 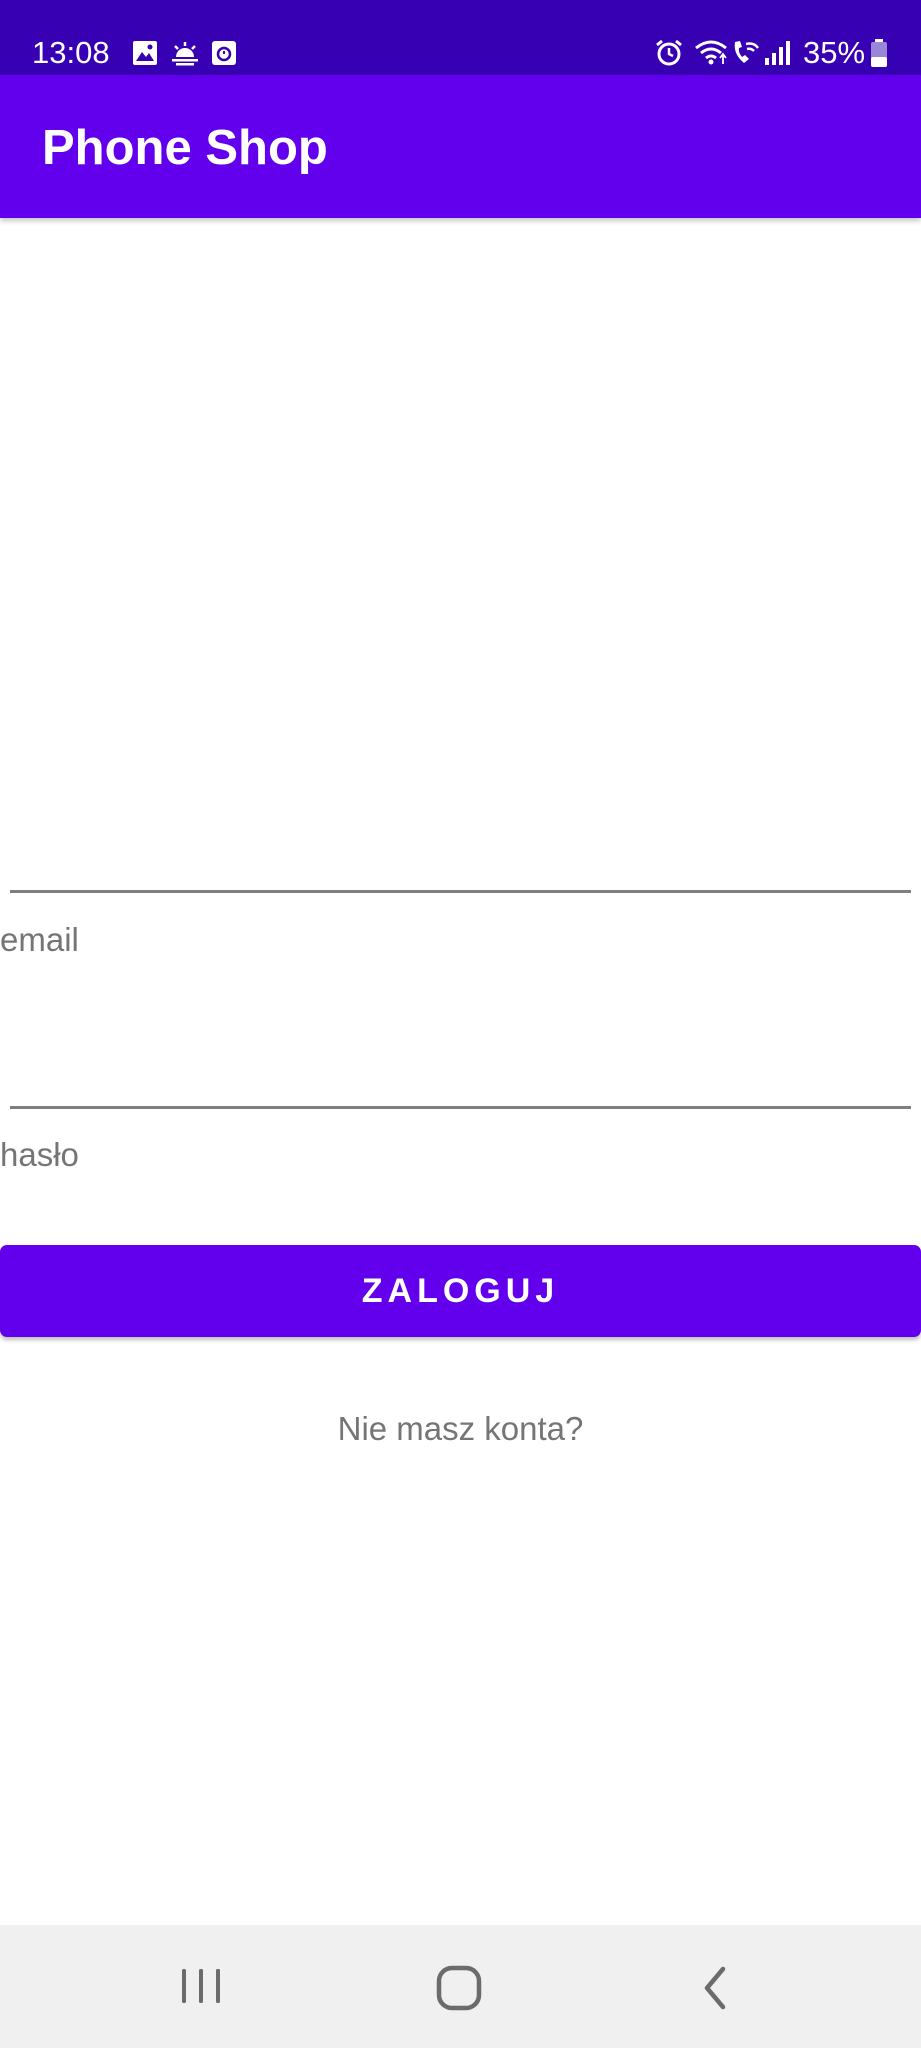 I want to click on app-bar: Phone Shop, so click(x=460, y=146).